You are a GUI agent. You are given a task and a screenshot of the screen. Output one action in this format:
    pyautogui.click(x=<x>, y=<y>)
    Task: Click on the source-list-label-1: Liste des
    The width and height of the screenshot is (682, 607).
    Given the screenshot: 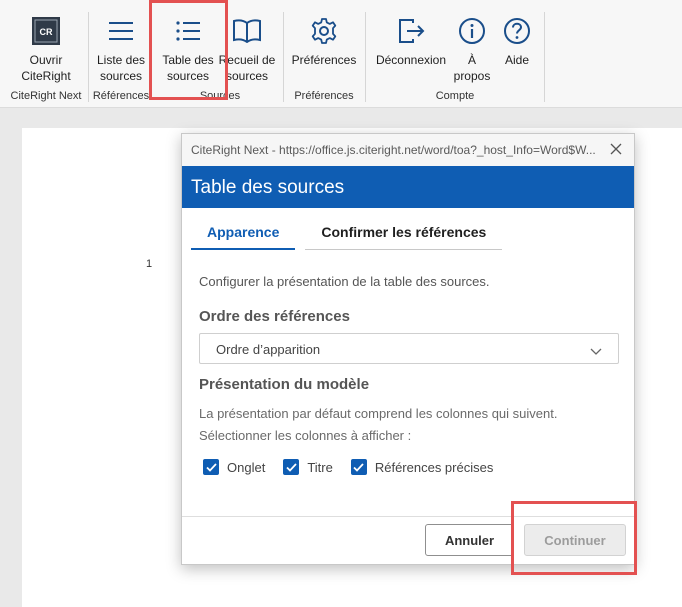 What is the action you would take?
    pyautogui.click(x=121, y=60)
    